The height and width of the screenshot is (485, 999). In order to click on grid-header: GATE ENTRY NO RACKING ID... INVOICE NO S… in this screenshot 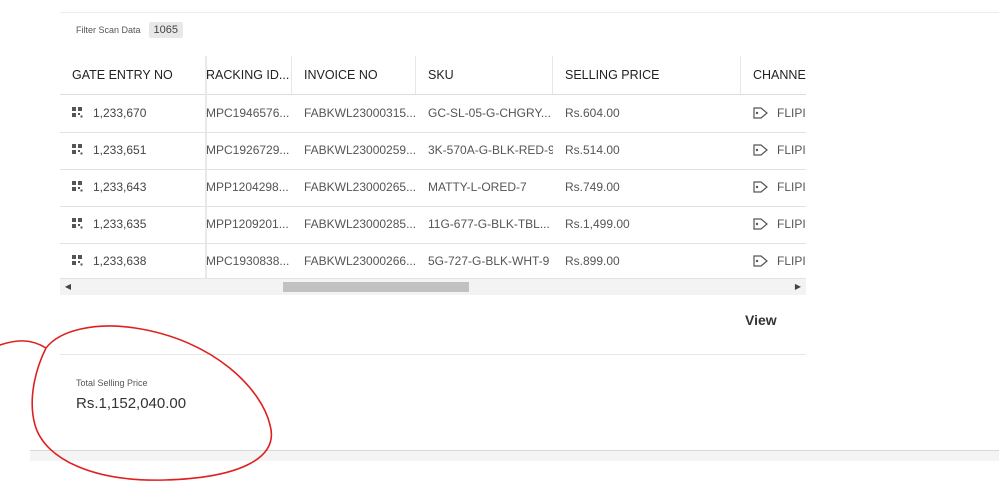, I will do `click(433, 75)`.